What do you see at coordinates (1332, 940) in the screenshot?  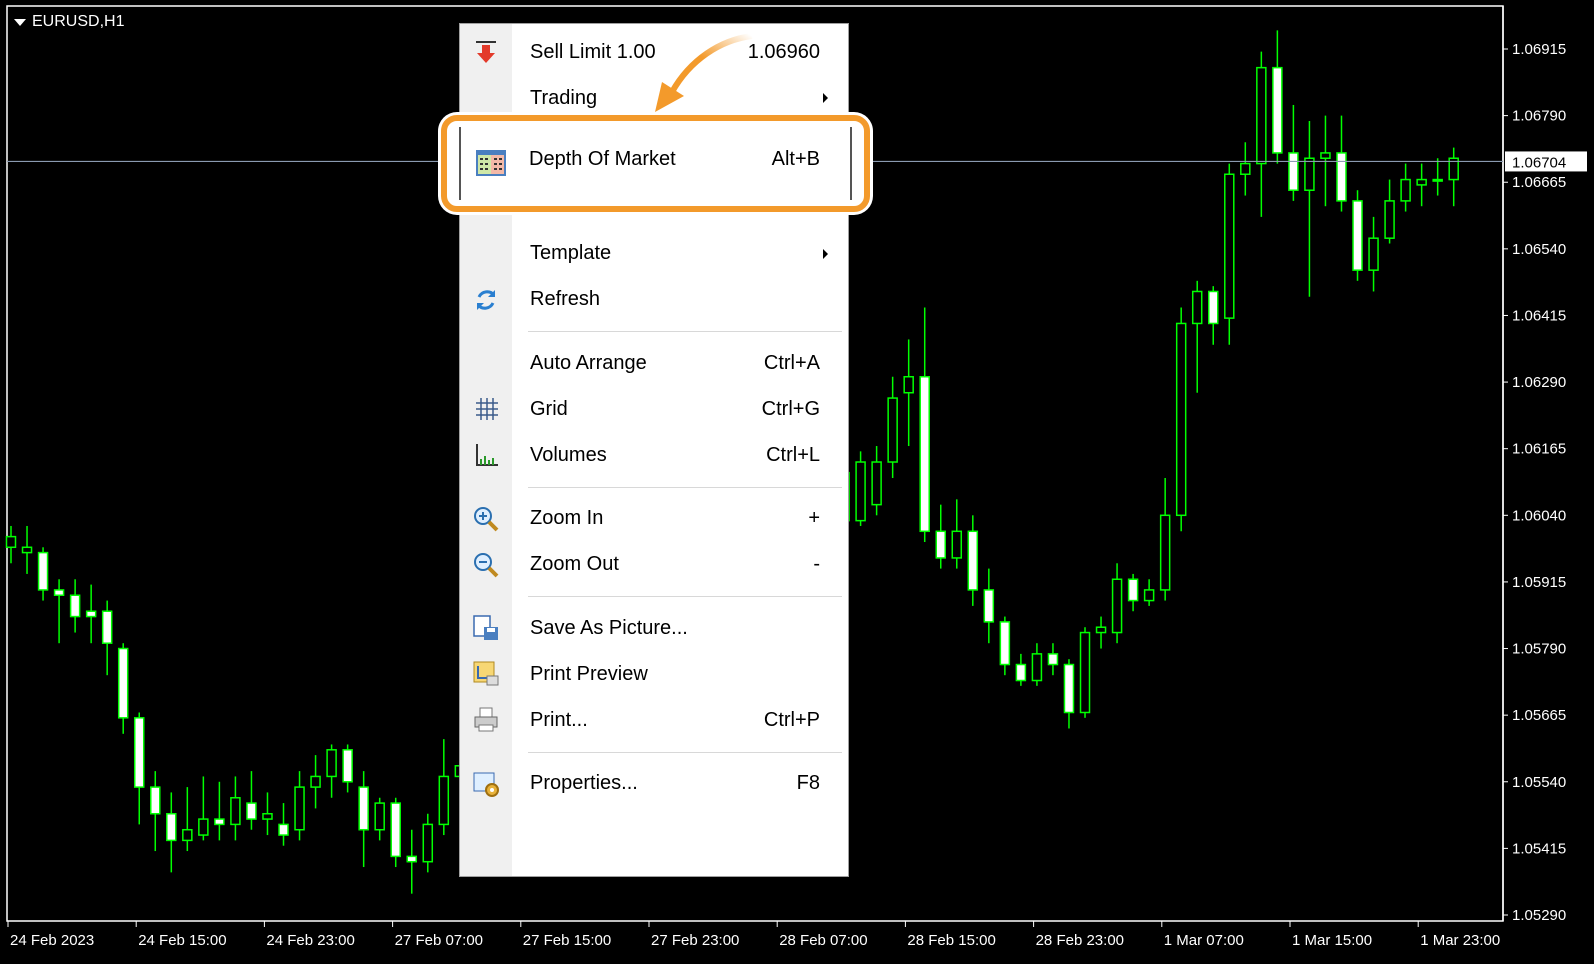 I see `time-tick-label: 1 Mar 15:00` at bounding box center [1332, 940].